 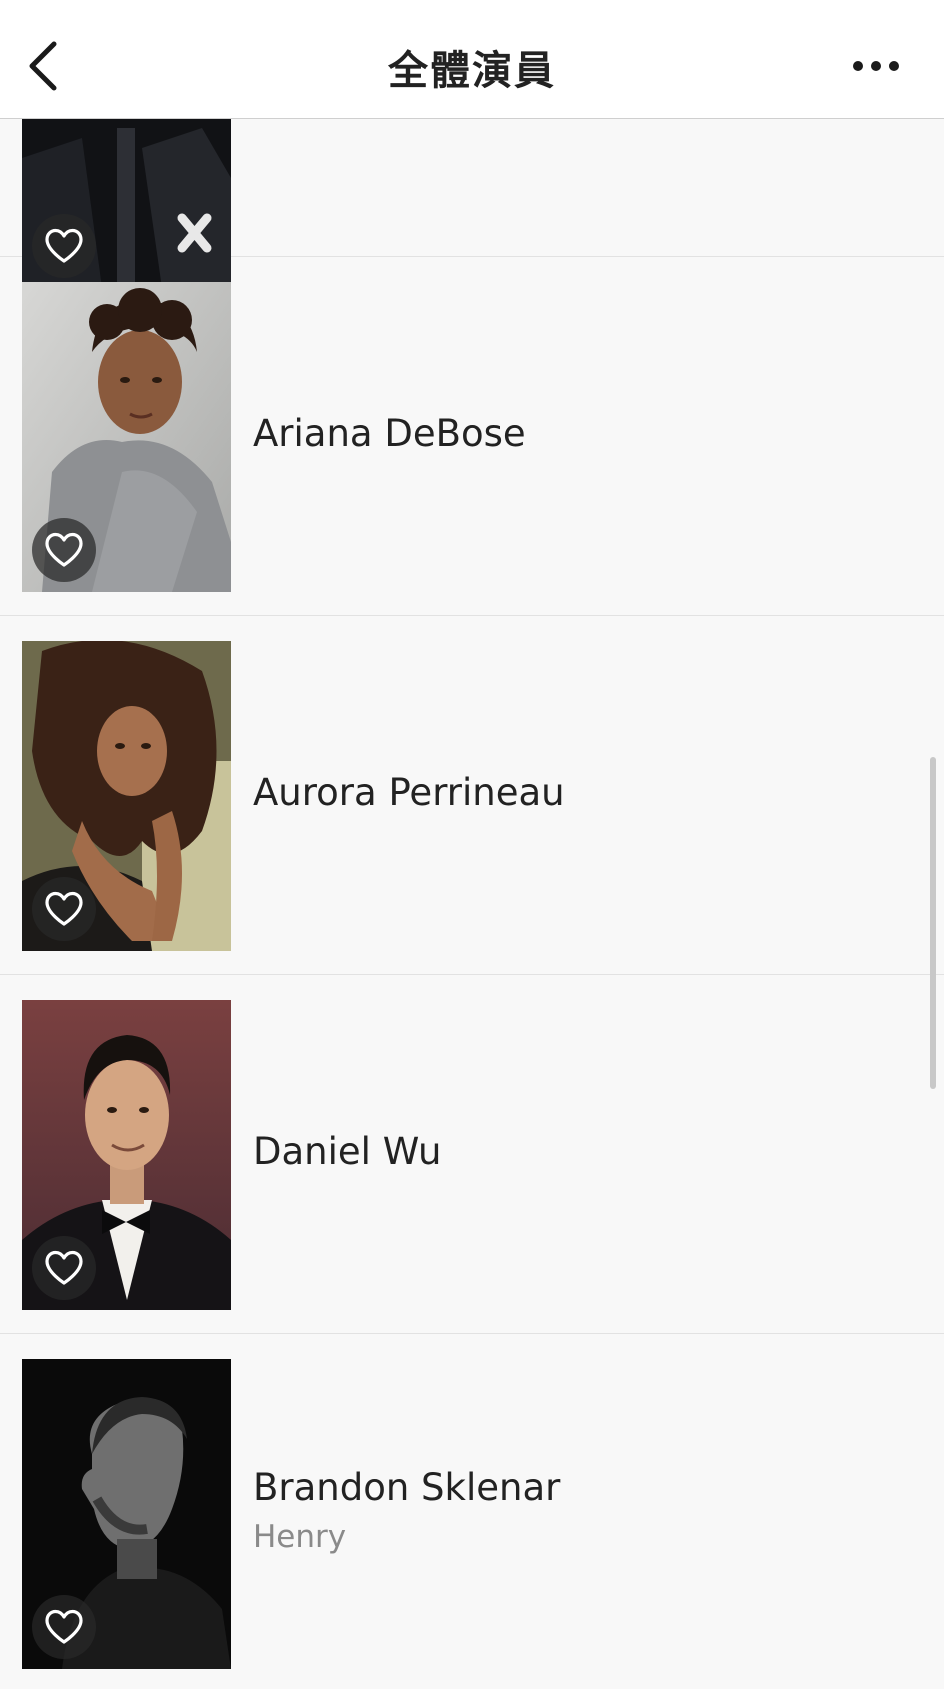 I want to click on more-options-button, so click(x=876, y=66).